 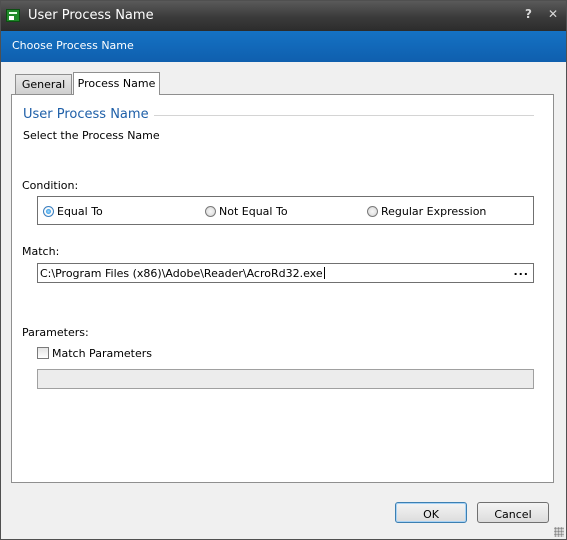 What do you see at coordinates (431, 512) in the screenshot?
I see `ok-button: OK` at bounding box center [431, 512].